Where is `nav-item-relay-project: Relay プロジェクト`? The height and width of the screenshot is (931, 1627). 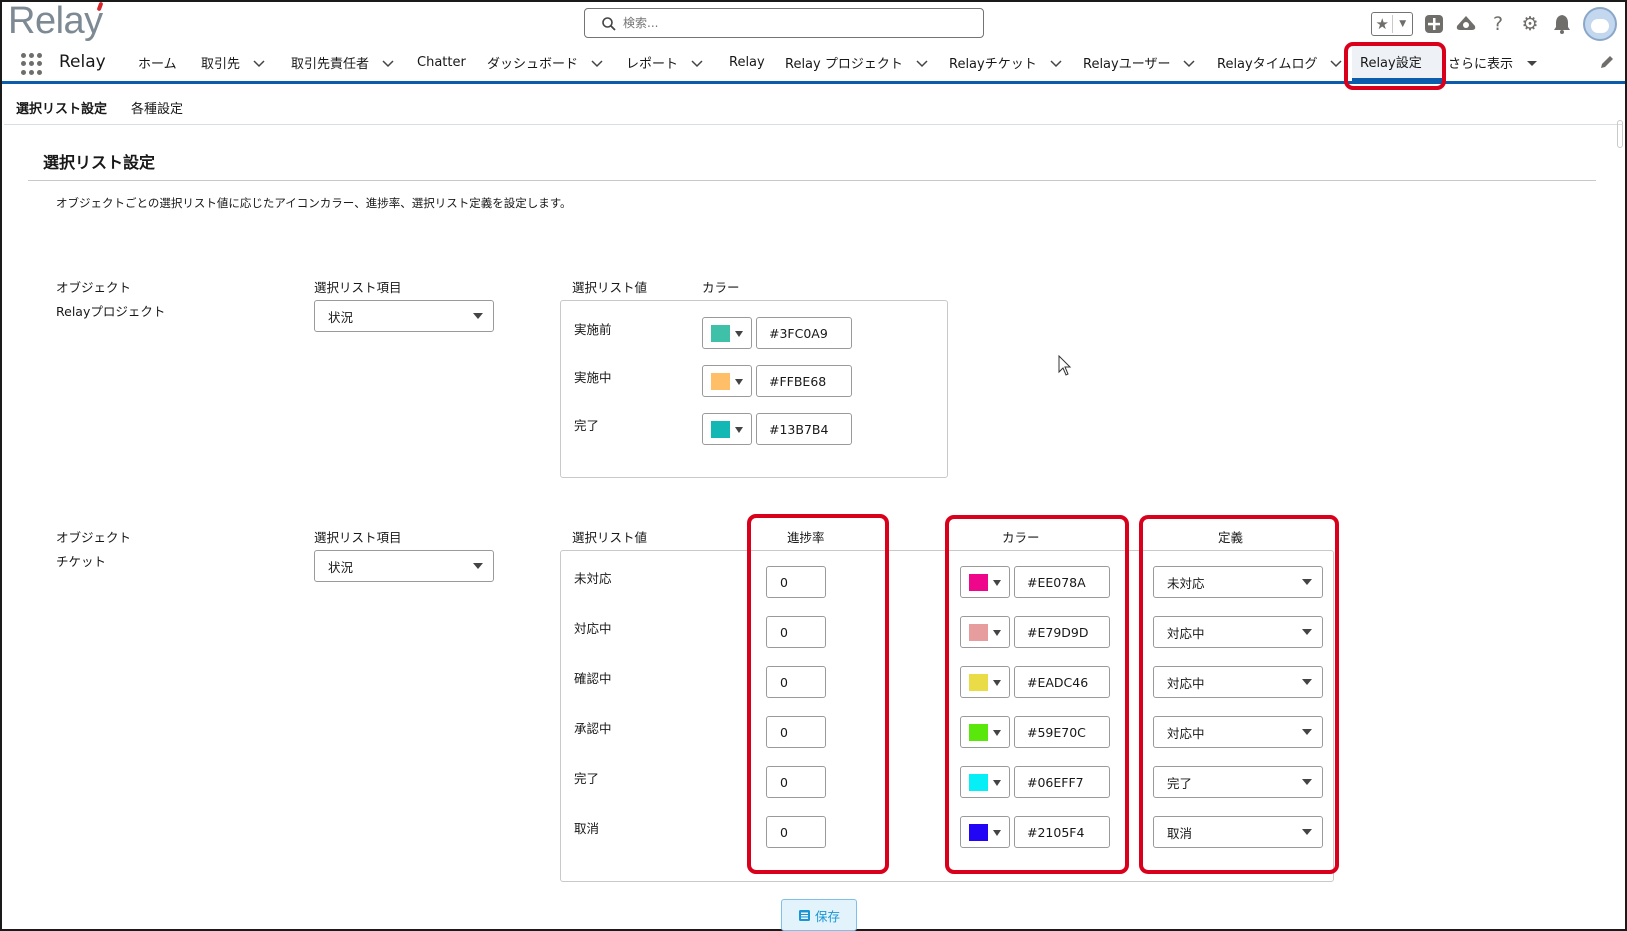
nav-item-relay-project: Relay プロジェクト is located at coordinates (858, 62).